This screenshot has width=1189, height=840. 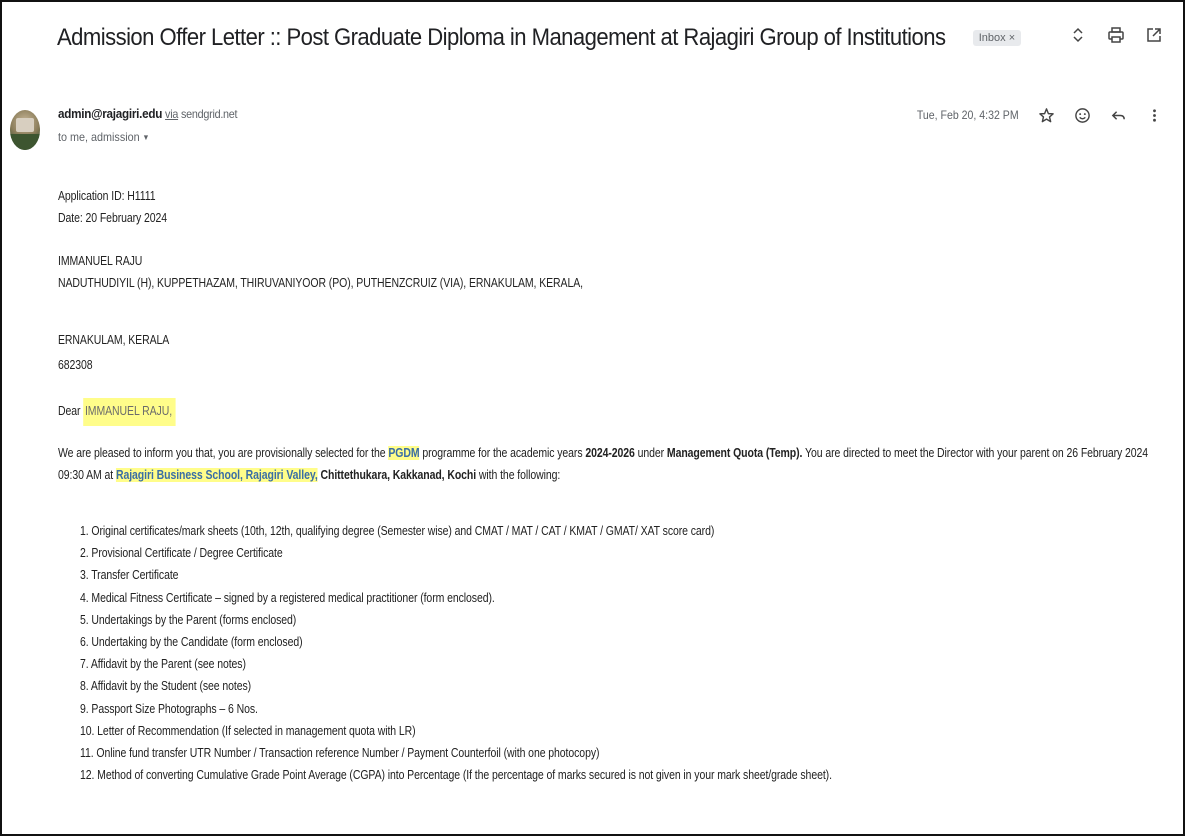 I want to click on star-icon, so click(x=1046, y=115).